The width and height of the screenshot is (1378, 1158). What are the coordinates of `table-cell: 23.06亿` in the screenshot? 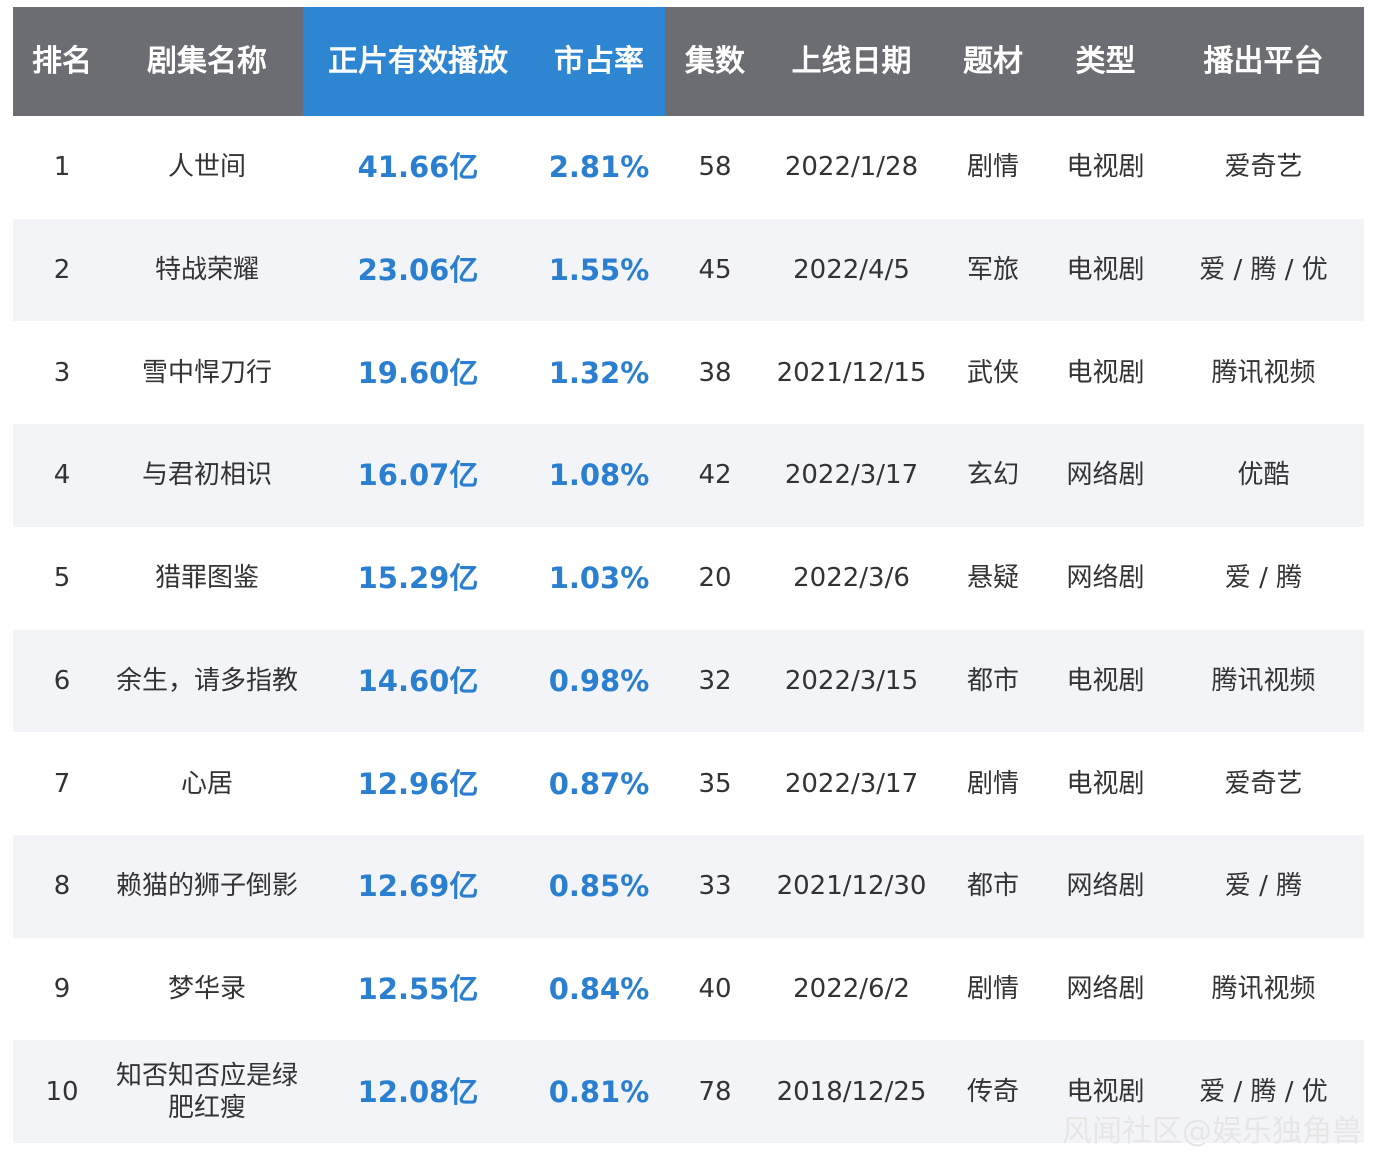 It's located at (418, 270).